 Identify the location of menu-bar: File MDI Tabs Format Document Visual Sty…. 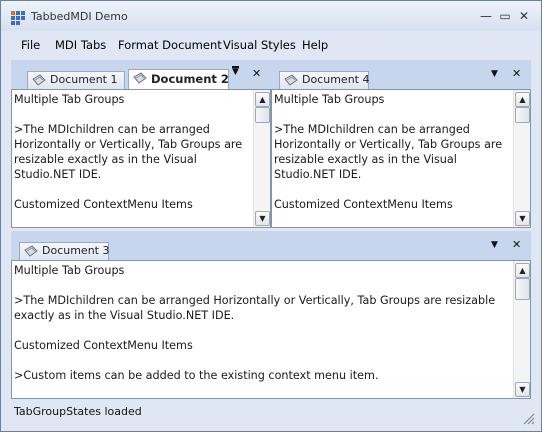
(271, 45).